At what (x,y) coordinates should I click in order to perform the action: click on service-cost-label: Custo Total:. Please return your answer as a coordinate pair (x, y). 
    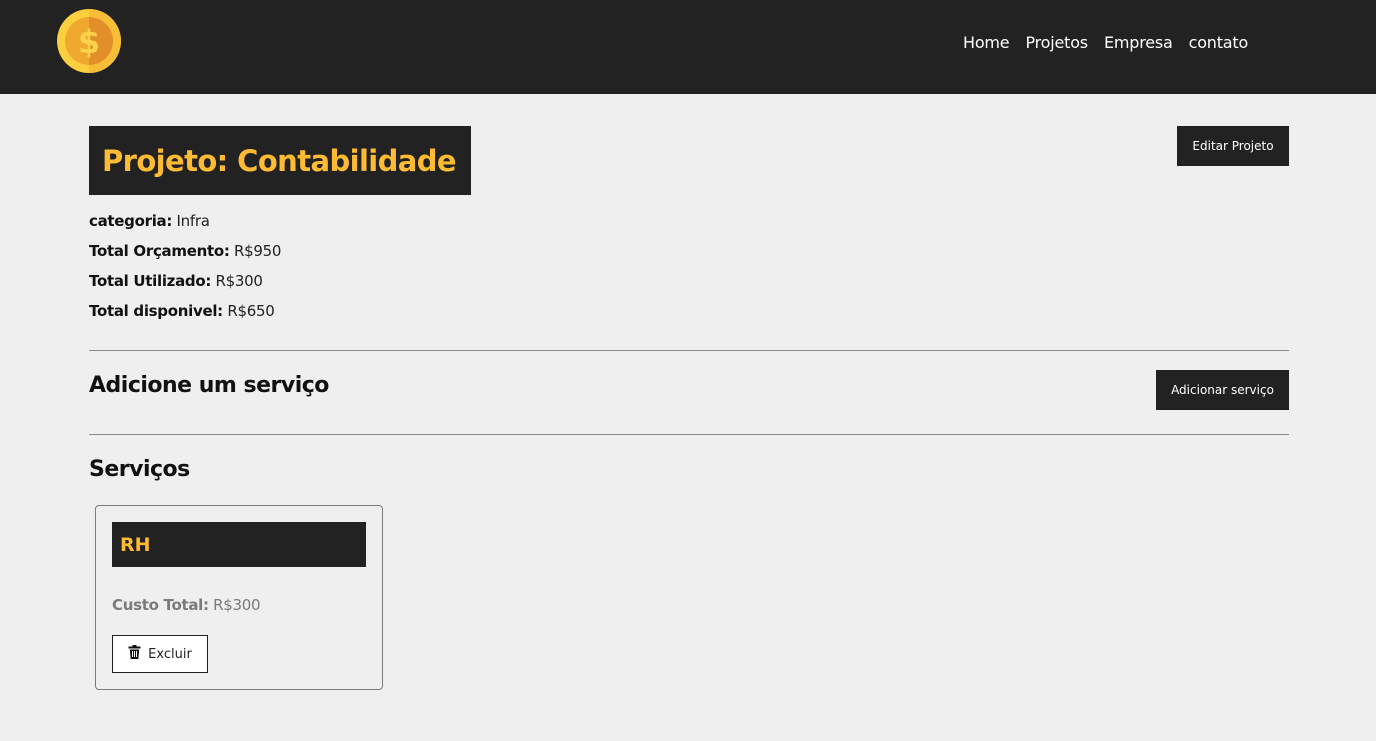
    Looking at the image, I should click on (160, 605).